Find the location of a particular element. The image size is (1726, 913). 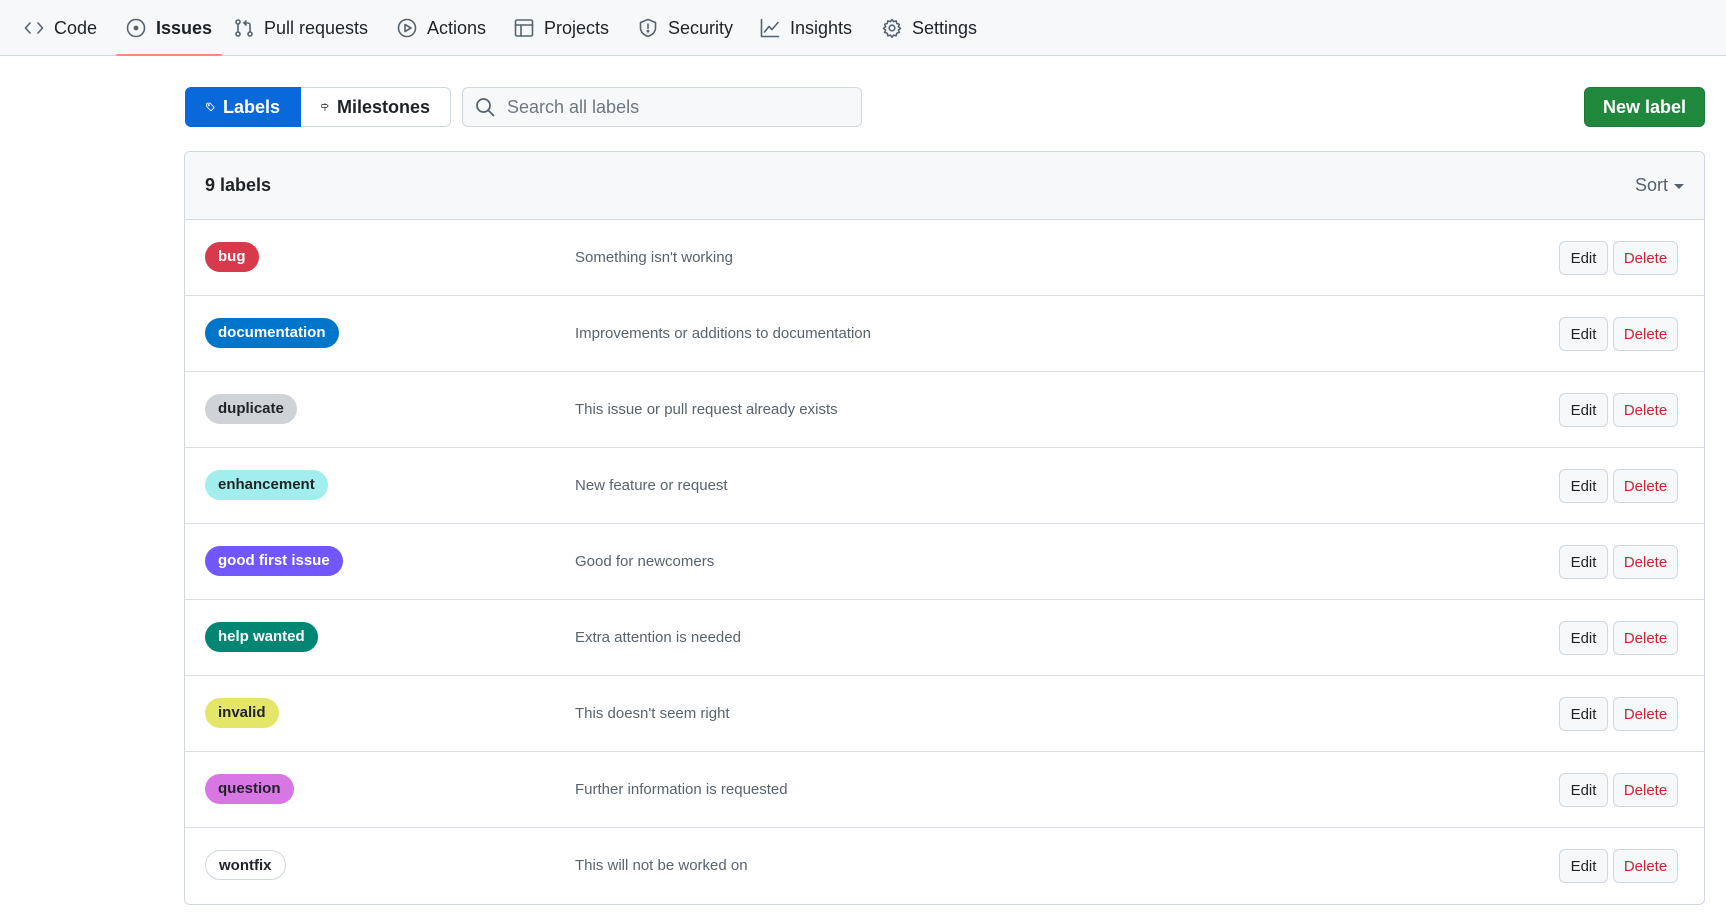

nav-projects-label: Projects is located at coordinates (577, 27).